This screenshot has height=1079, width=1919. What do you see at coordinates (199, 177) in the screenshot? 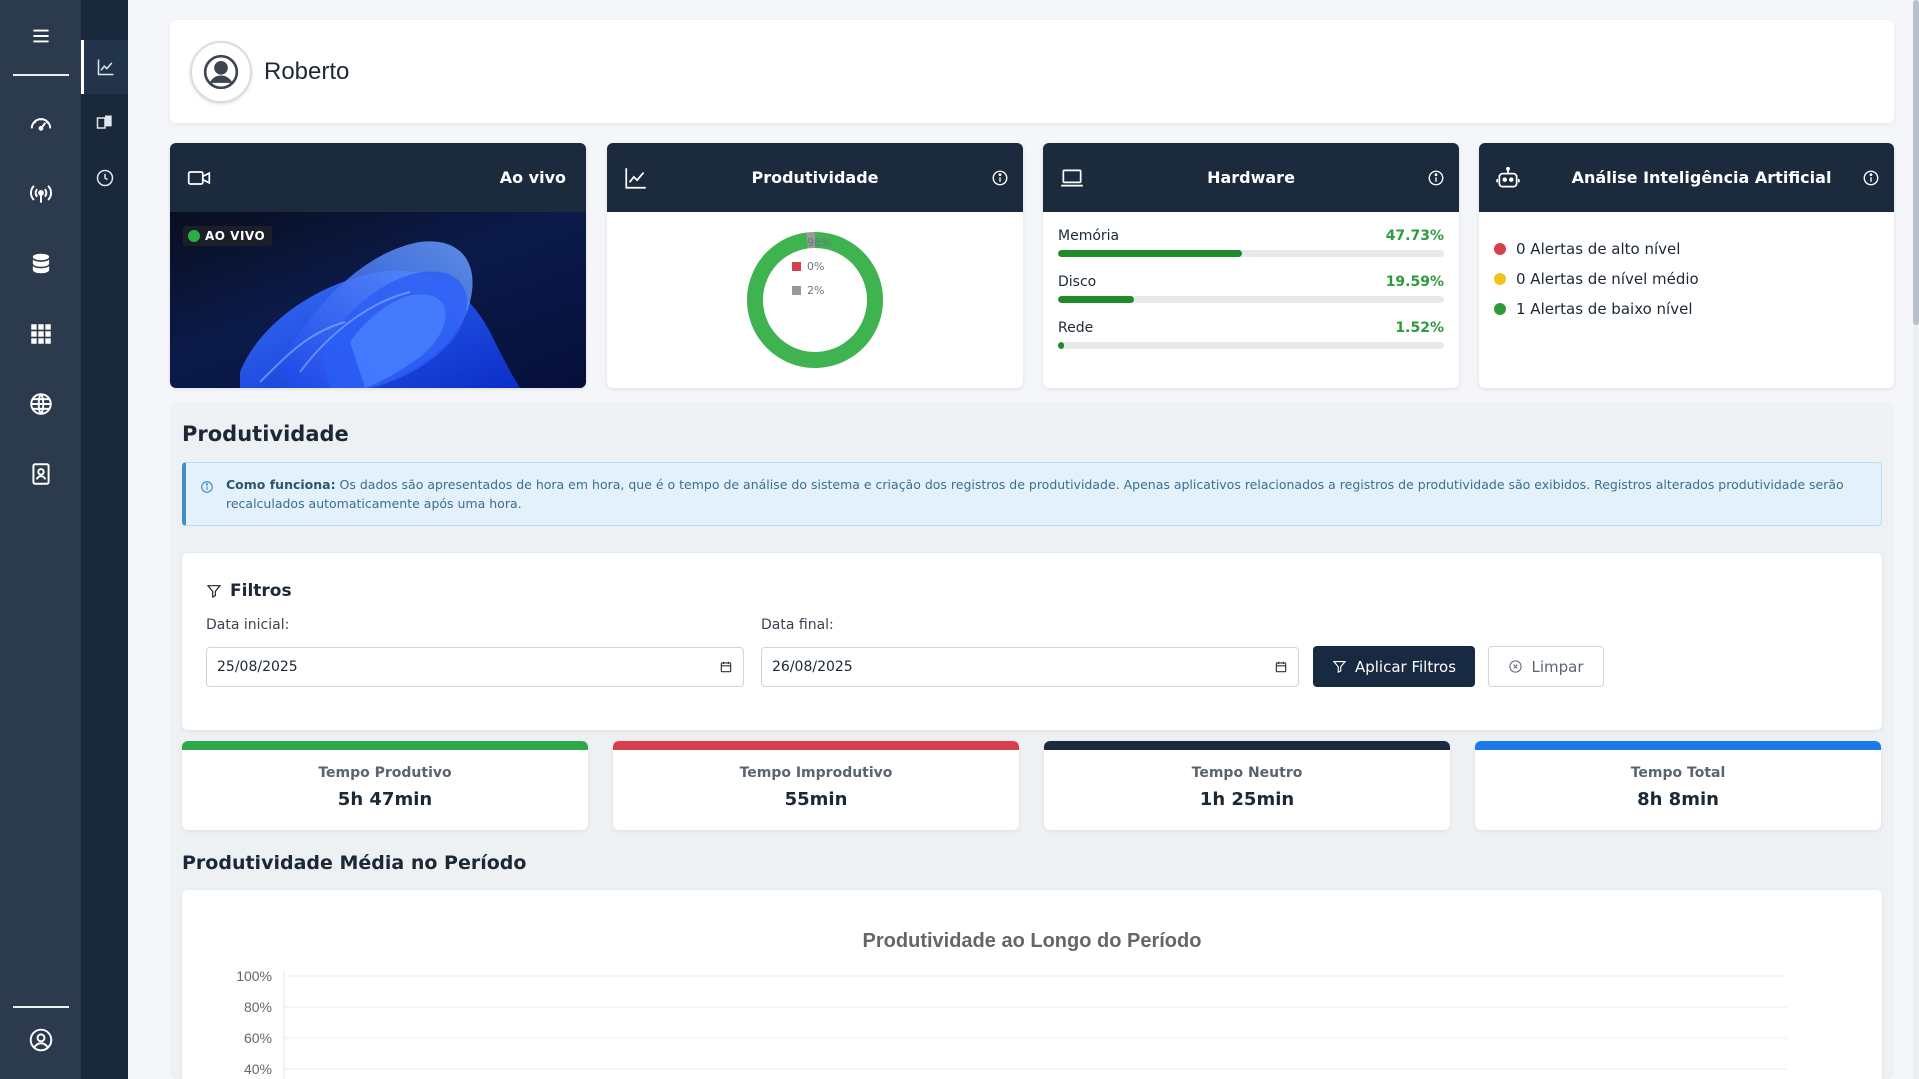
I see `video-camera-icon` at bounding box center [199, 177].